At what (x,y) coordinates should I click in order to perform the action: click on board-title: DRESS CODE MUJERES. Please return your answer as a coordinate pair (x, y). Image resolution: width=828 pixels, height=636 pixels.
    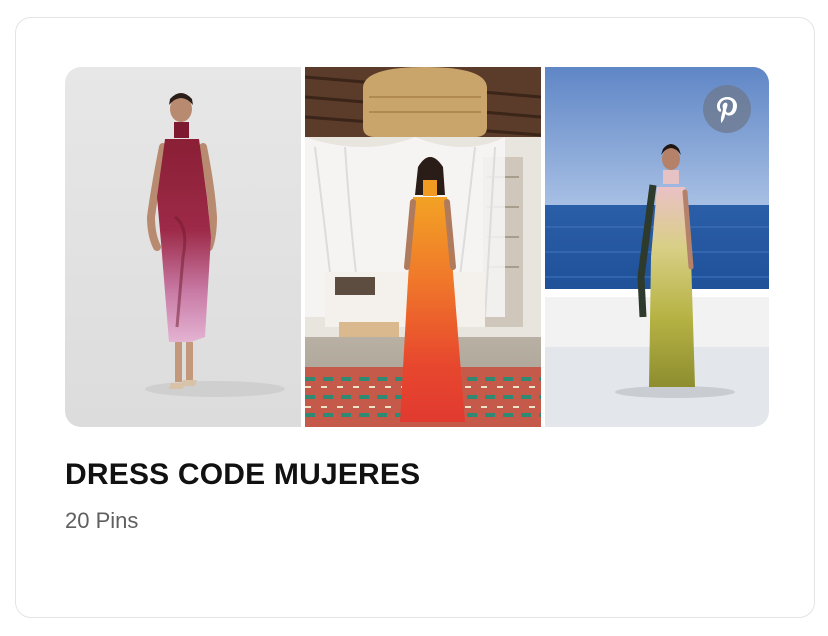
    Looking at the image, I should click on (242, 475).